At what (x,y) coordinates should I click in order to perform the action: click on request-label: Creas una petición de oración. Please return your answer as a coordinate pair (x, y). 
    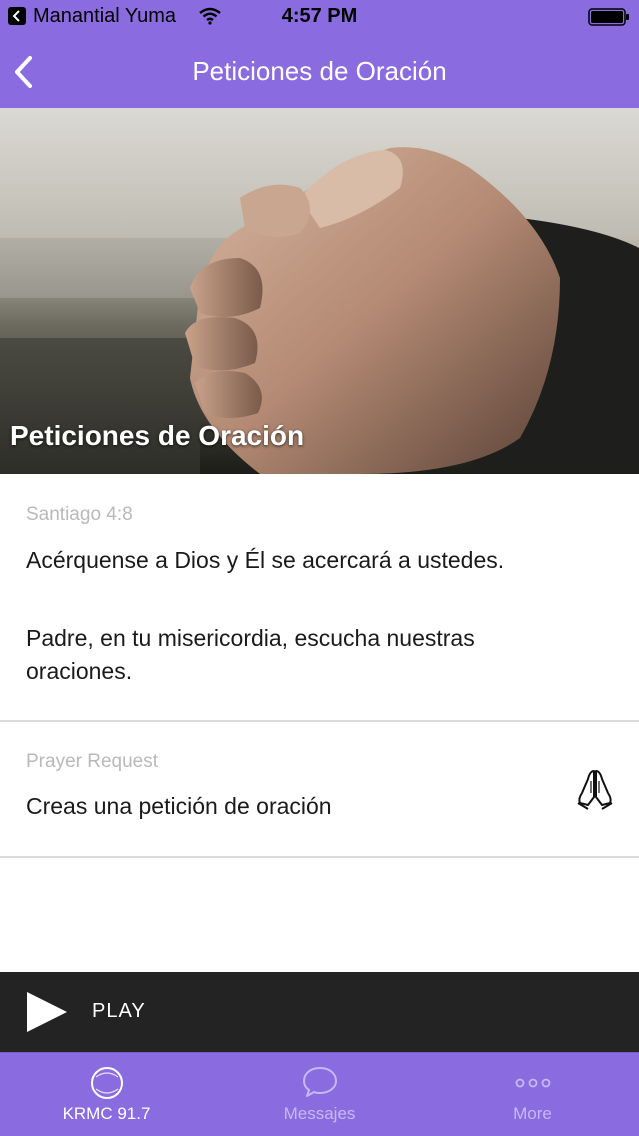
    Looking at the image, I should click on (179, 806).